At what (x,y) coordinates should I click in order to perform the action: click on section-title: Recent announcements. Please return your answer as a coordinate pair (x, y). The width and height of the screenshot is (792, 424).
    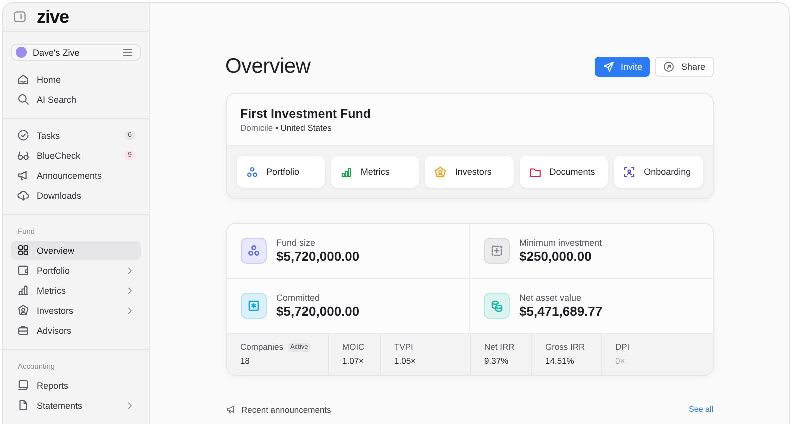
    Looking at the image, I should click on (287, 409).